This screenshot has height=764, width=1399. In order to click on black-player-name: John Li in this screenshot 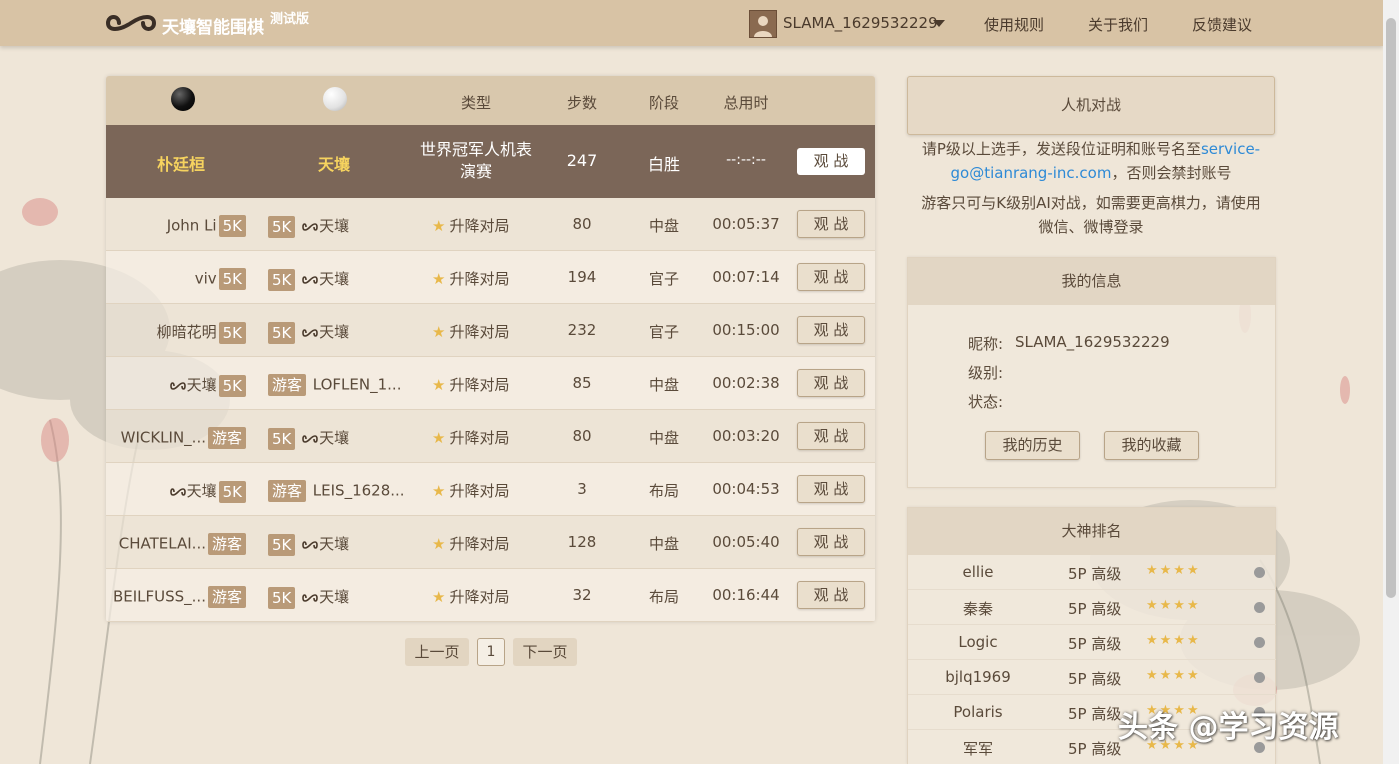, I will do `click(192, 226)`.